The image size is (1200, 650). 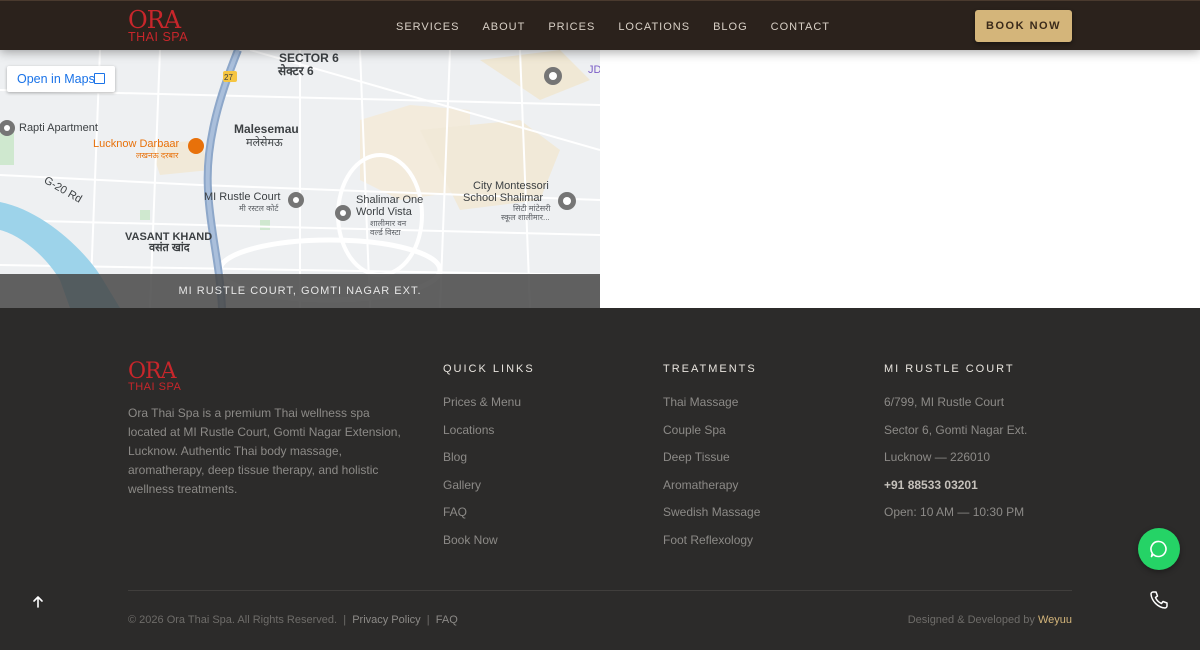 What do you see at coordinates (163, 26) in the screenshot?
I see `brand-logo: ORA THAI SPA` at bounding box center [163, 26].